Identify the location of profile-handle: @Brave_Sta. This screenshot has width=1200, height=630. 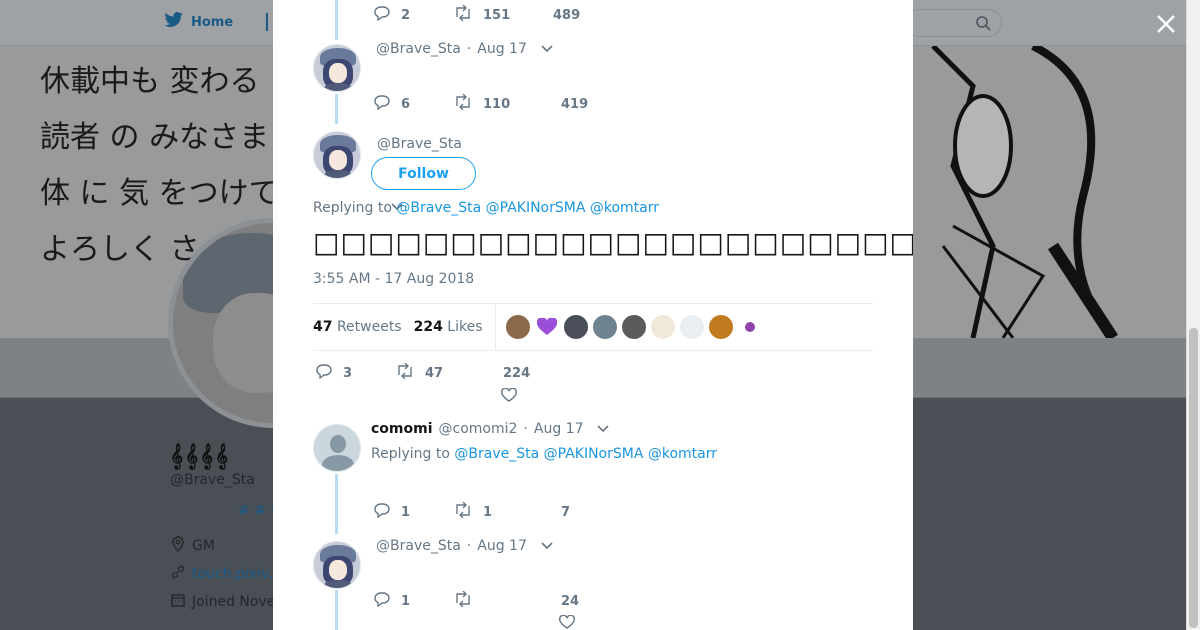
(212, 480).